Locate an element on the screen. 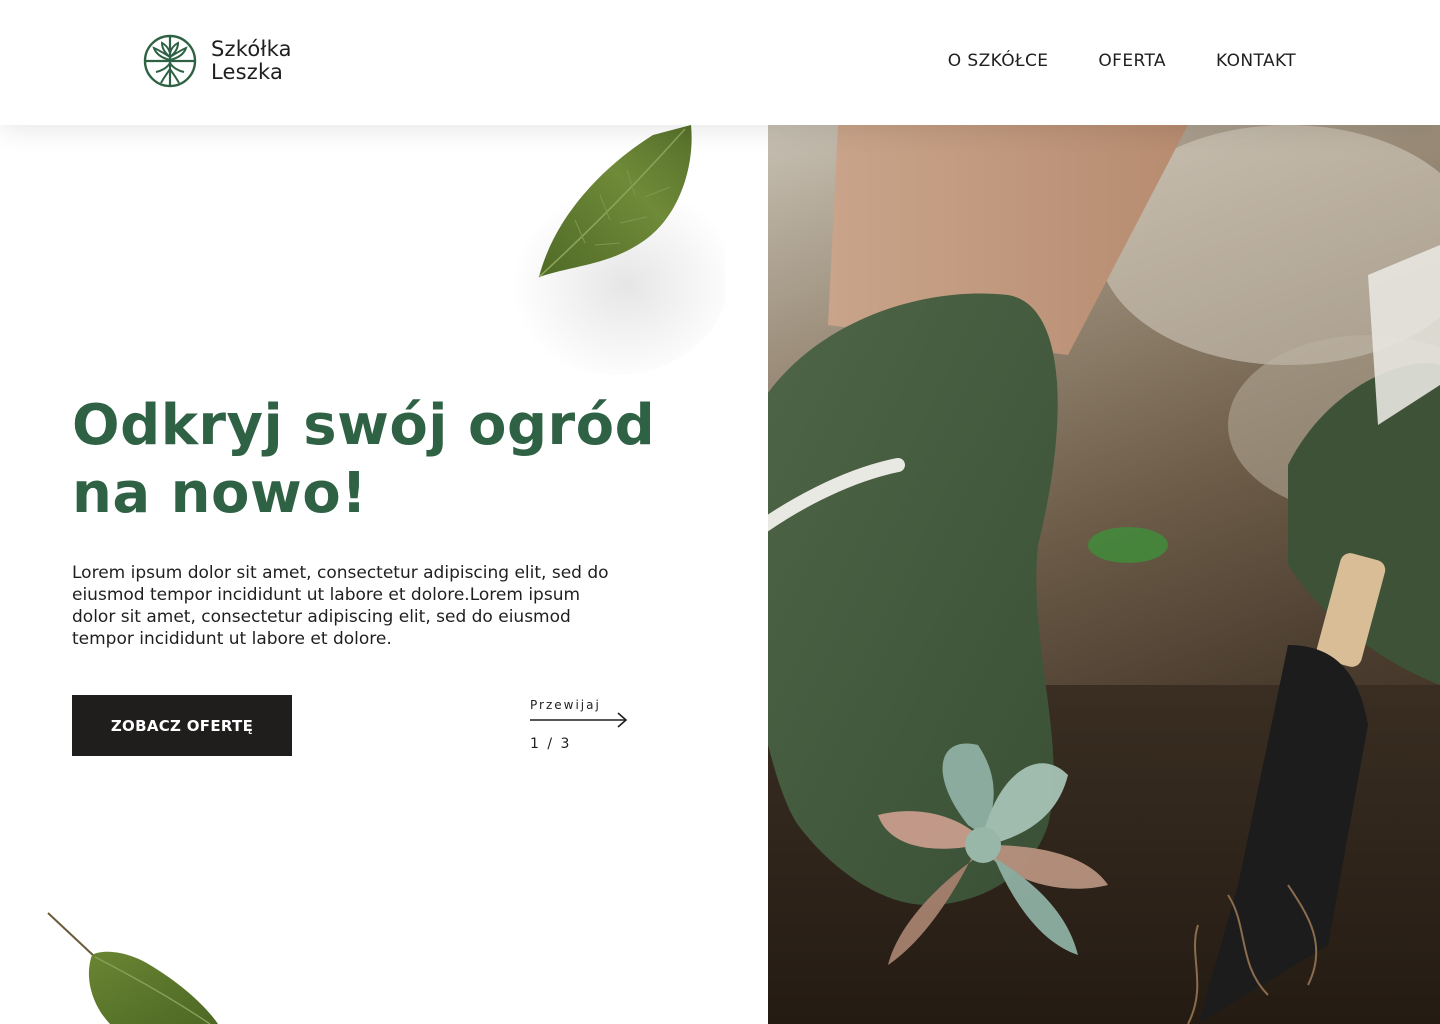  nav-item-oferta: OFERTA is located at coordinates (1132, 61).